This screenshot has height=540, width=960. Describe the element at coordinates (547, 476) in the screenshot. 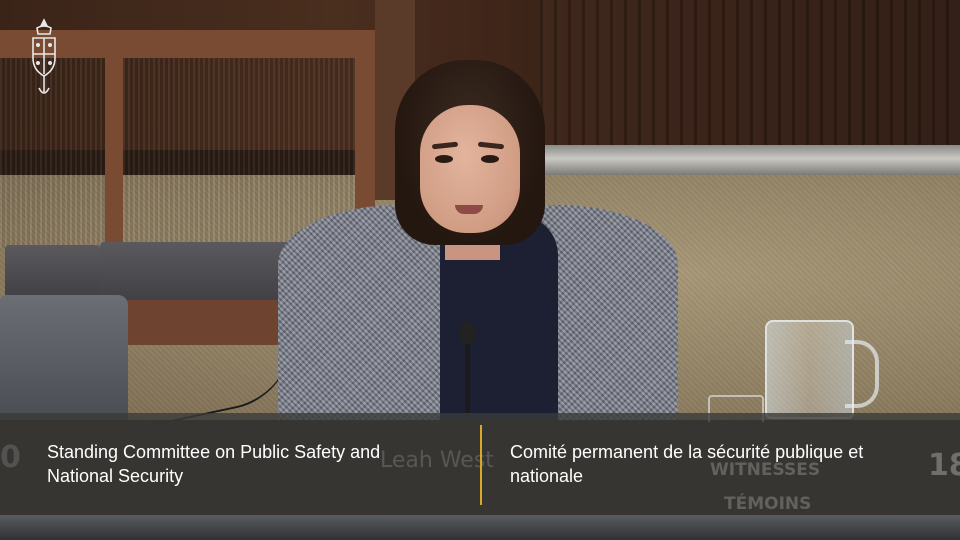

I see `caption-french-line2: nationale` at that location.